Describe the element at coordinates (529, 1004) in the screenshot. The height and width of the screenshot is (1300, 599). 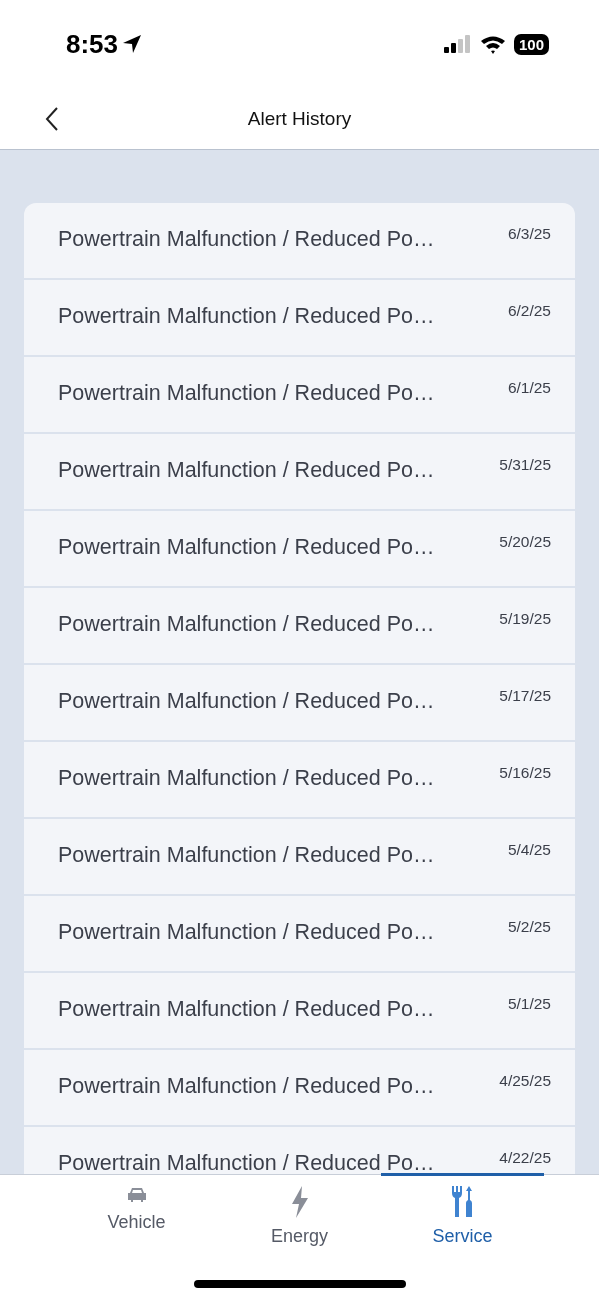
I see `alert-date: 5/1/25` at that location.